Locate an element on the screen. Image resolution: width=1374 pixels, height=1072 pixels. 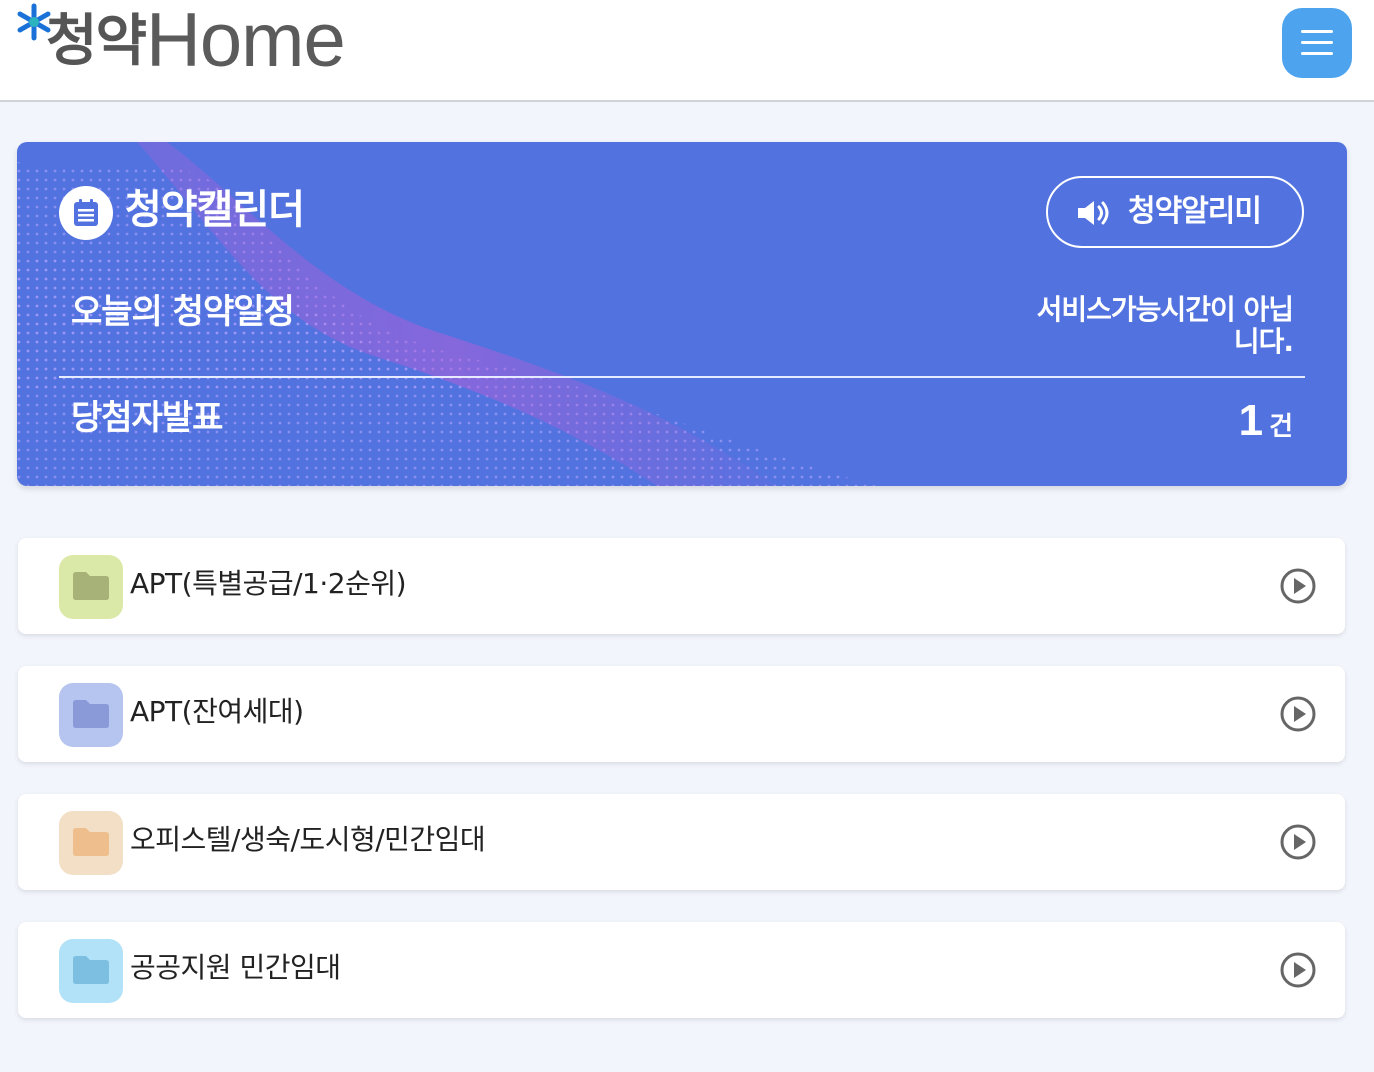
subscription-alarm-button: 청약알리미 is located at coordinates (1175, 212).